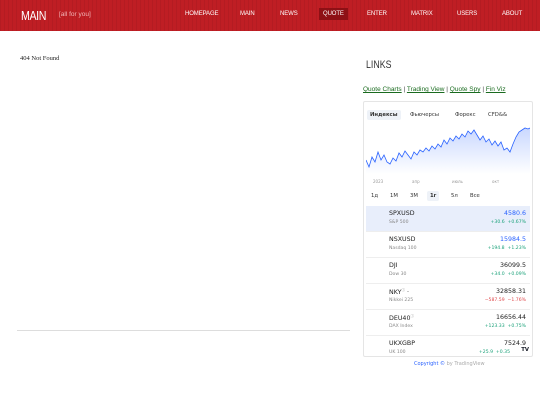  I want to click on tab-forex: Форекс, so click(465, 115).